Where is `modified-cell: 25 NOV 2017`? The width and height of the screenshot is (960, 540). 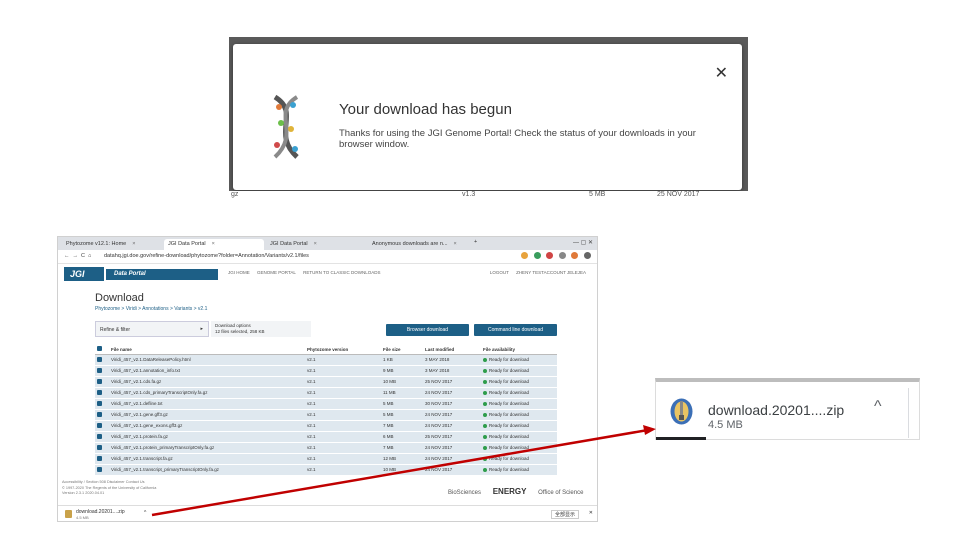 modified-cell: 25 NOV 2017 is located at coordinates (452, 382).